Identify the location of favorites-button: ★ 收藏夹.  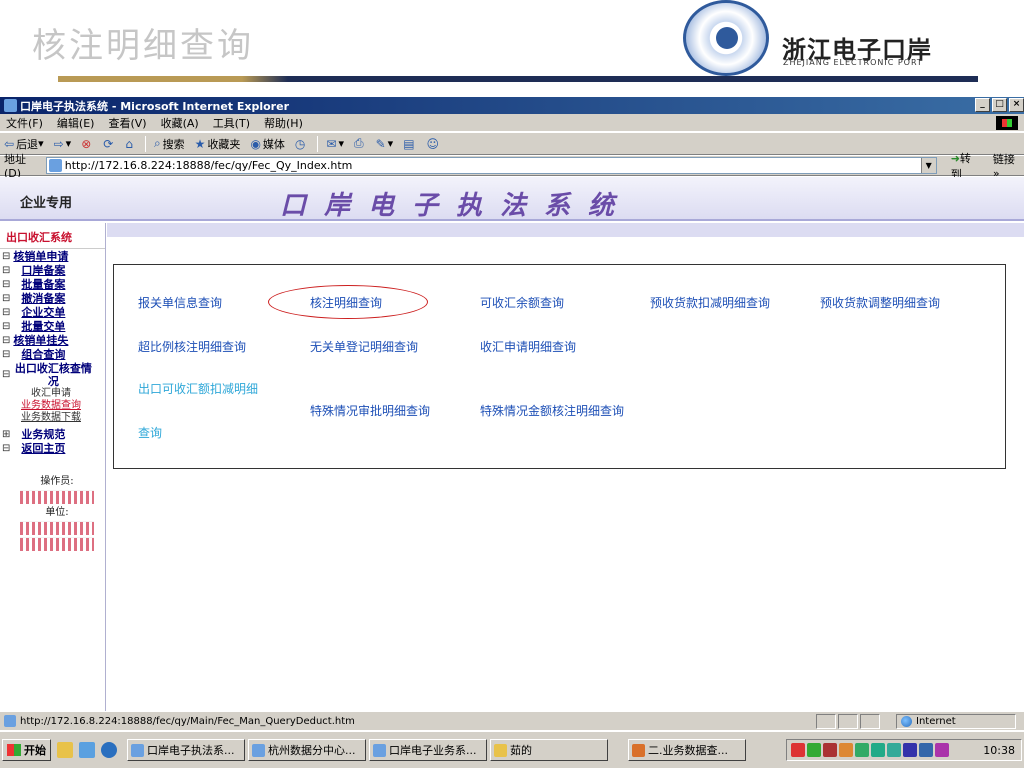
(218, 144).